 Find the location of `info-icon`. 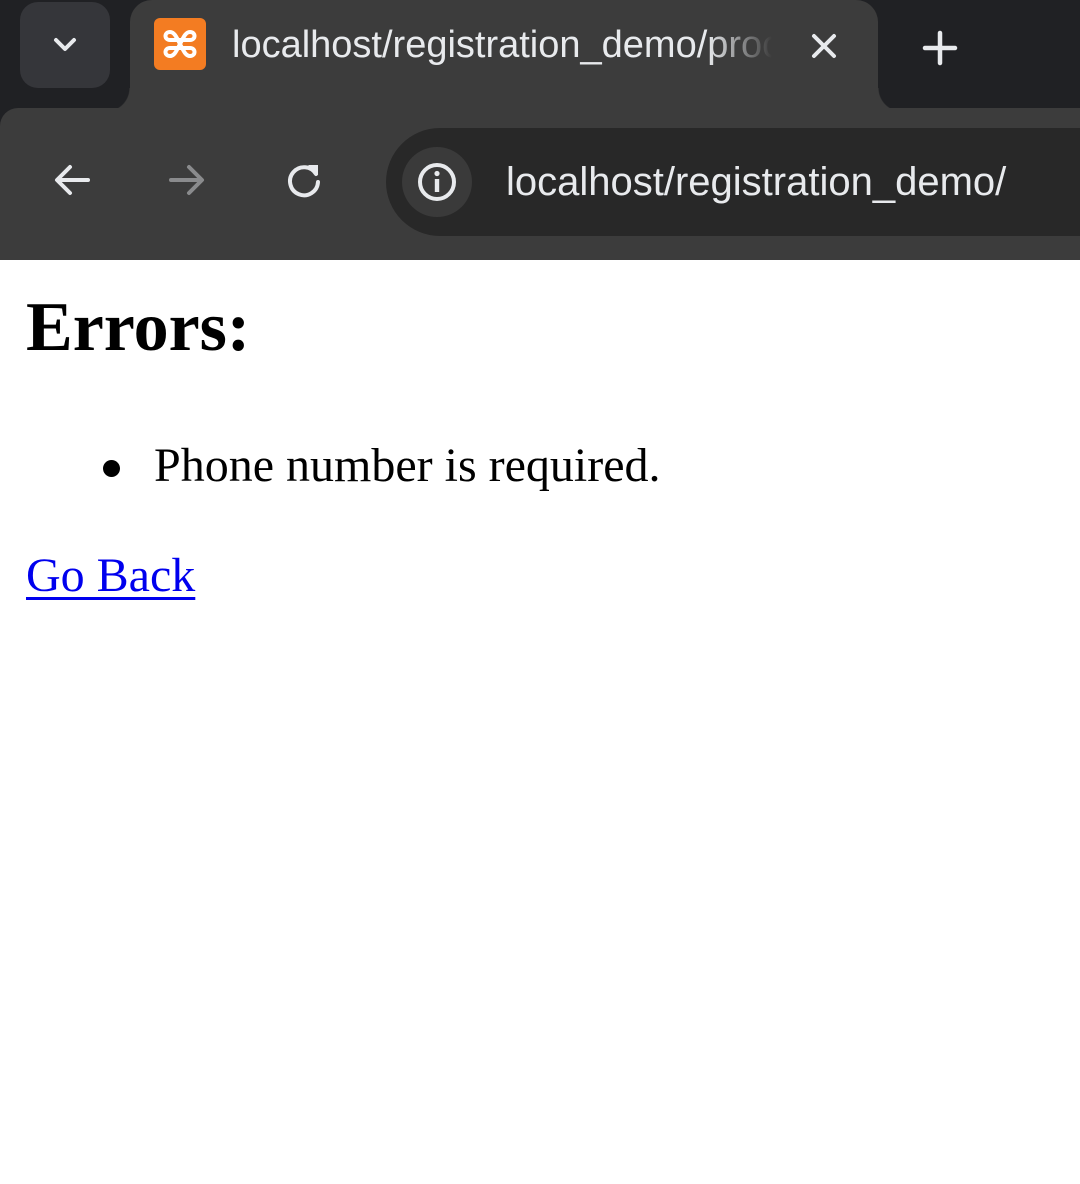

info-icon is located at coordinates (437, 182).